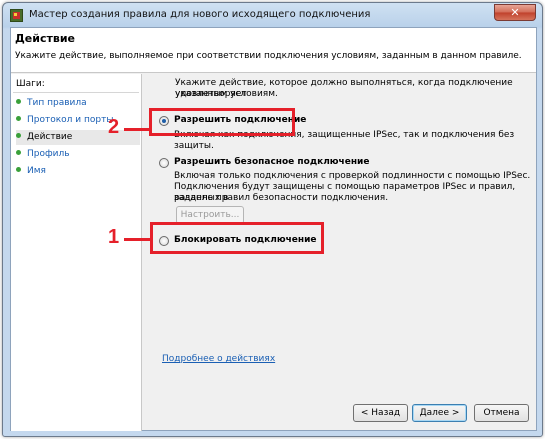 The image size is (545, 439). Describe the element at coordinates (48, 154) in the screenshot. I see `step-label: Профиль` at that location.